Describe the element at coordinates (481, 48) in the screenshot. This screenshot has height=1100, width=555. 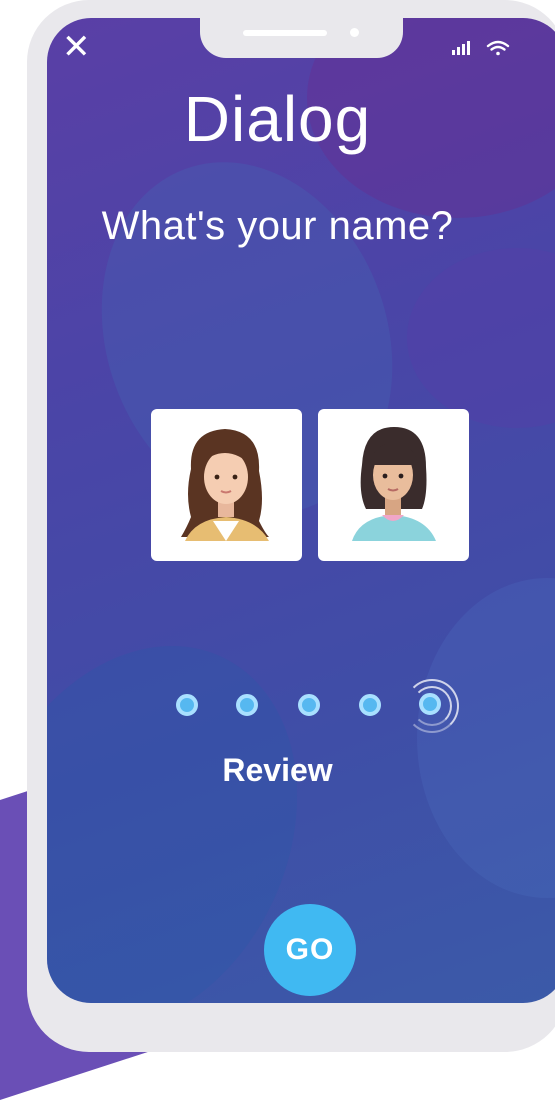
I see `status-icons` at that location.